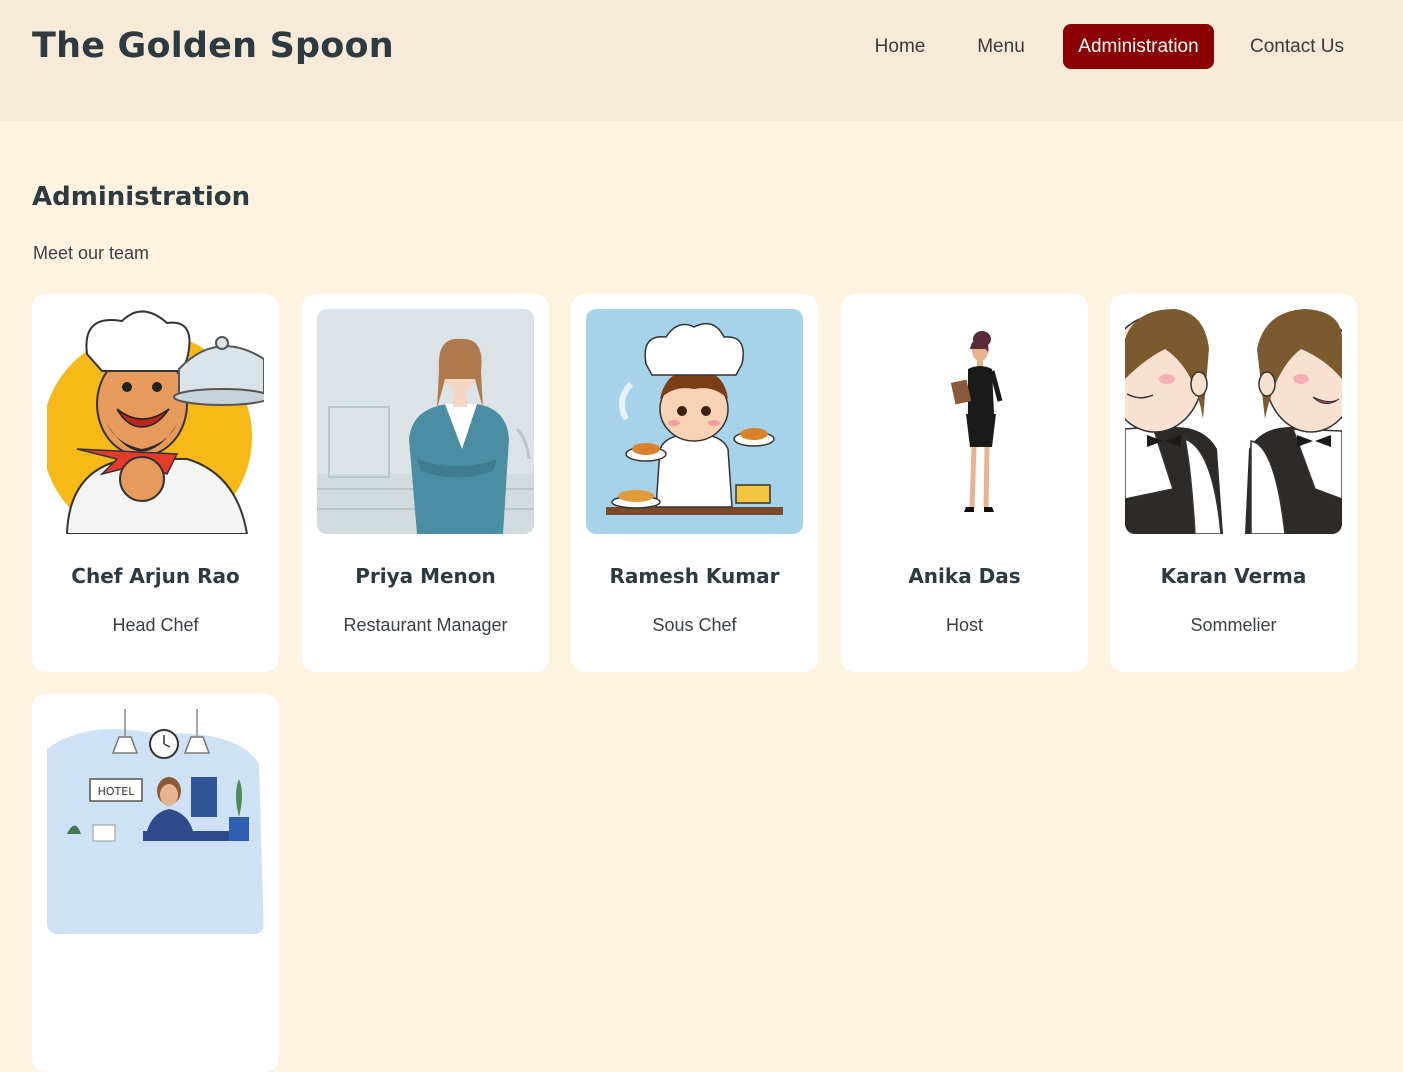 This screenshot has width=1403, height=1072. I want to click on team-card-sommelier: Karan Verma Sommelier, so click(1233, 483).